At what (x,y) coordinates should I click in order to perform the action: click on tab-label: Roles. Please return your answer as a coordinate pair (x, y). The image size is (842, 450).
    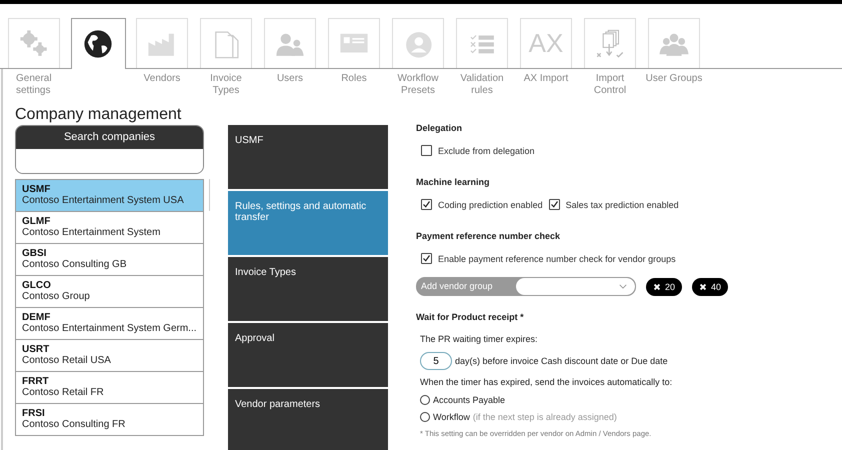
    Looking at the image, I should click on (354, 79).